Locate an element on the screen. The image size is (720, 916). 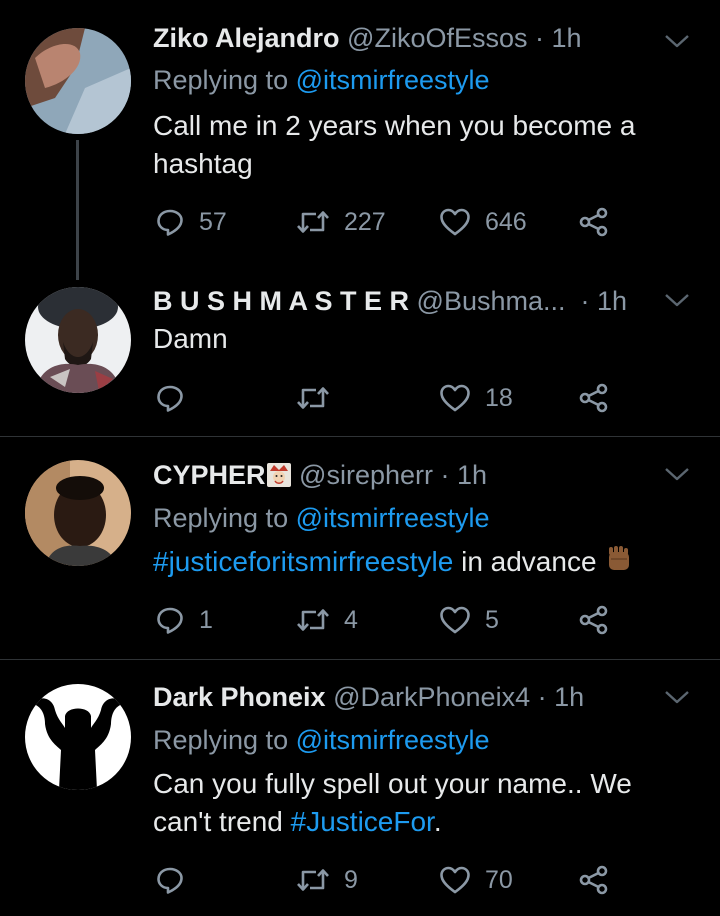
hashtag-link: #JusticeFor is located at coordinates (362, 821).